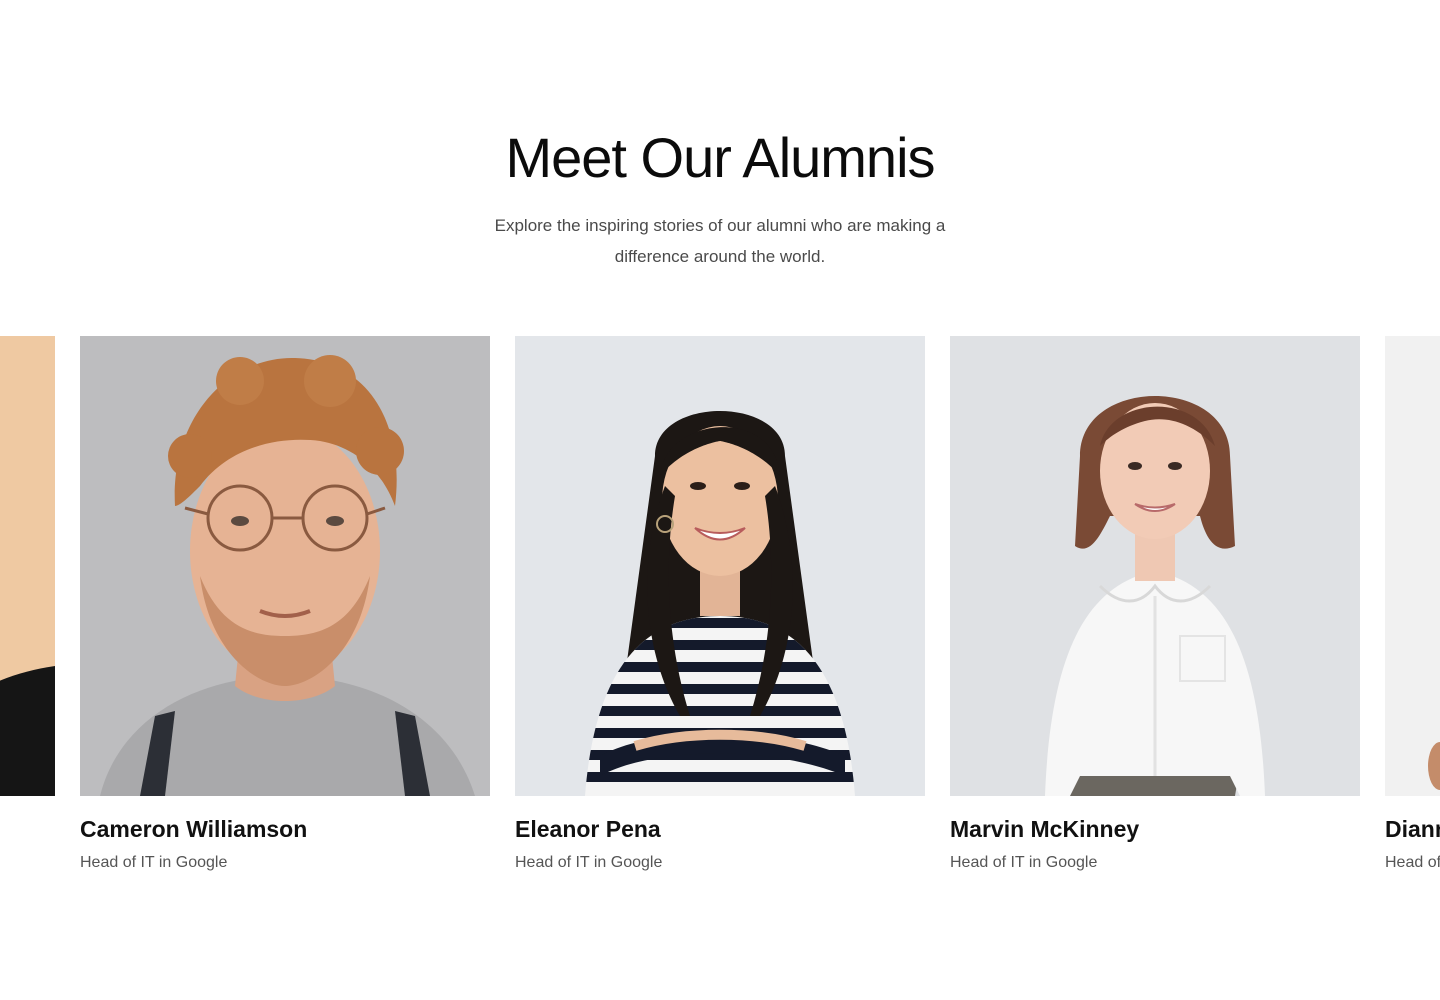 The image size is (1440, 1000). Describe the element at coordinates (194, 829) in the screenshot. I see `alumni-name: Cameron Williamson` at that location.